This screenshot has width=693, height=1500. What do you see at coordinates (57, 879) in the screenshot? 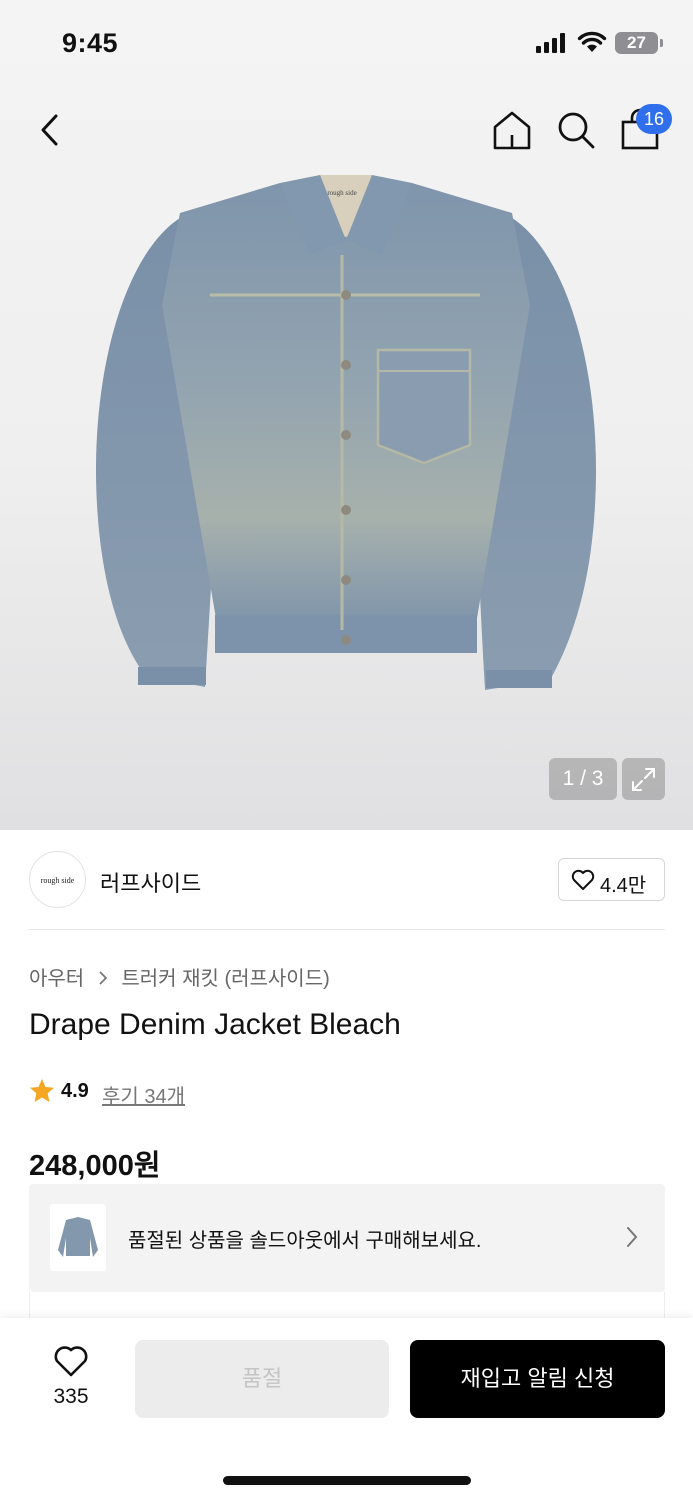
I see `brand-logo: rough side` at bounding box center [57, 879].